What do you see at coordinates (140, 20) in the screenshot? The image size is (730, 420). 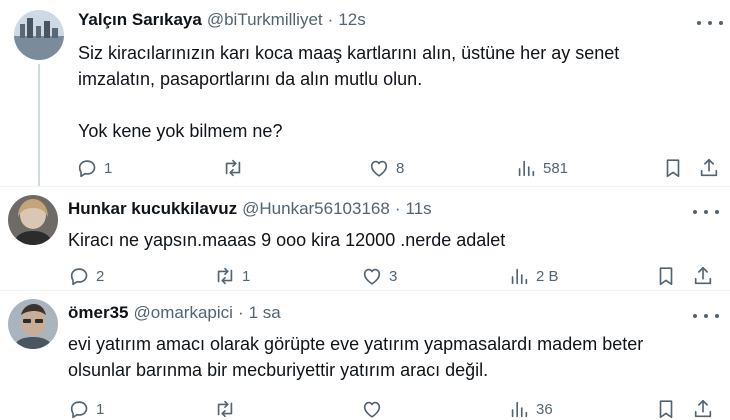 I see `display-name: Yalçın Sarıkaya` at bounding box center [140, 20].